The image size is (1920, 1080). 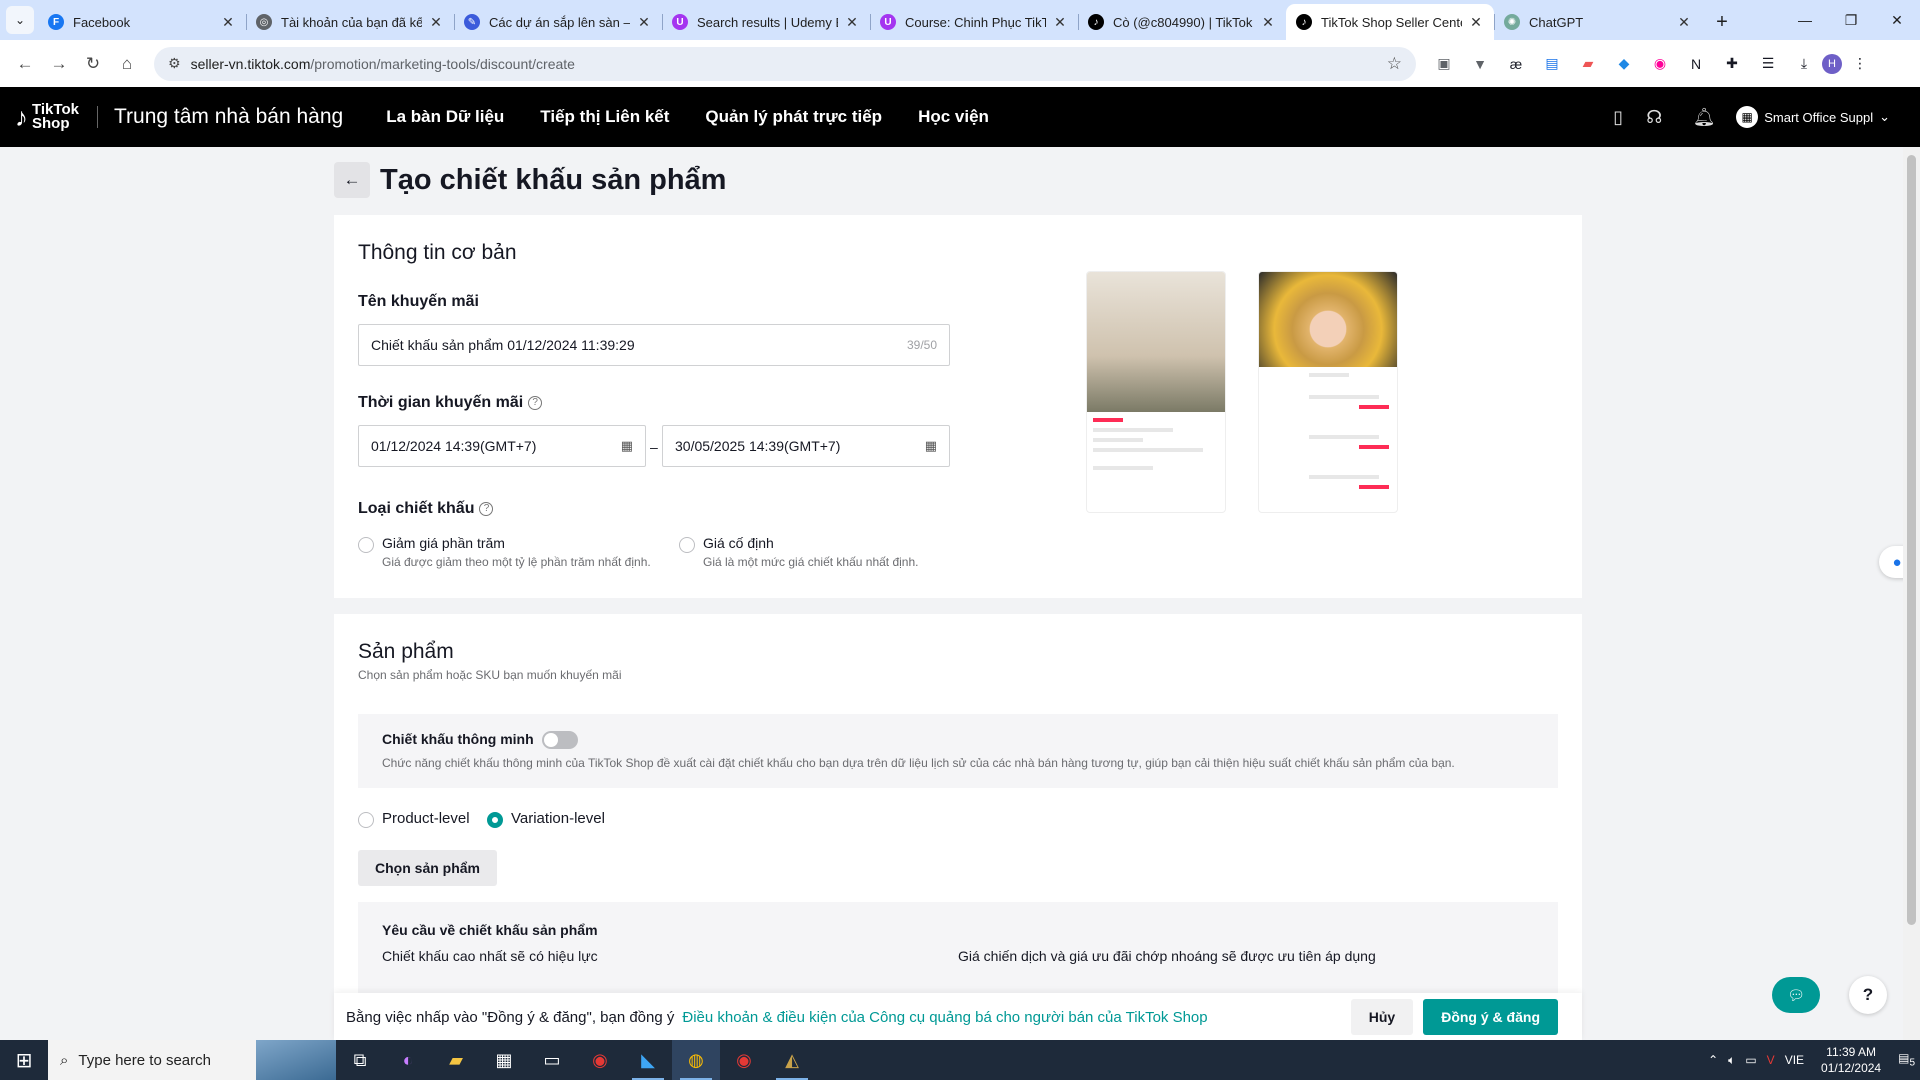 What do you see at coordinates (1750, 1060) in the screenshot?
I see `network-icon: ▭` at bounding box center [1750, 1060].